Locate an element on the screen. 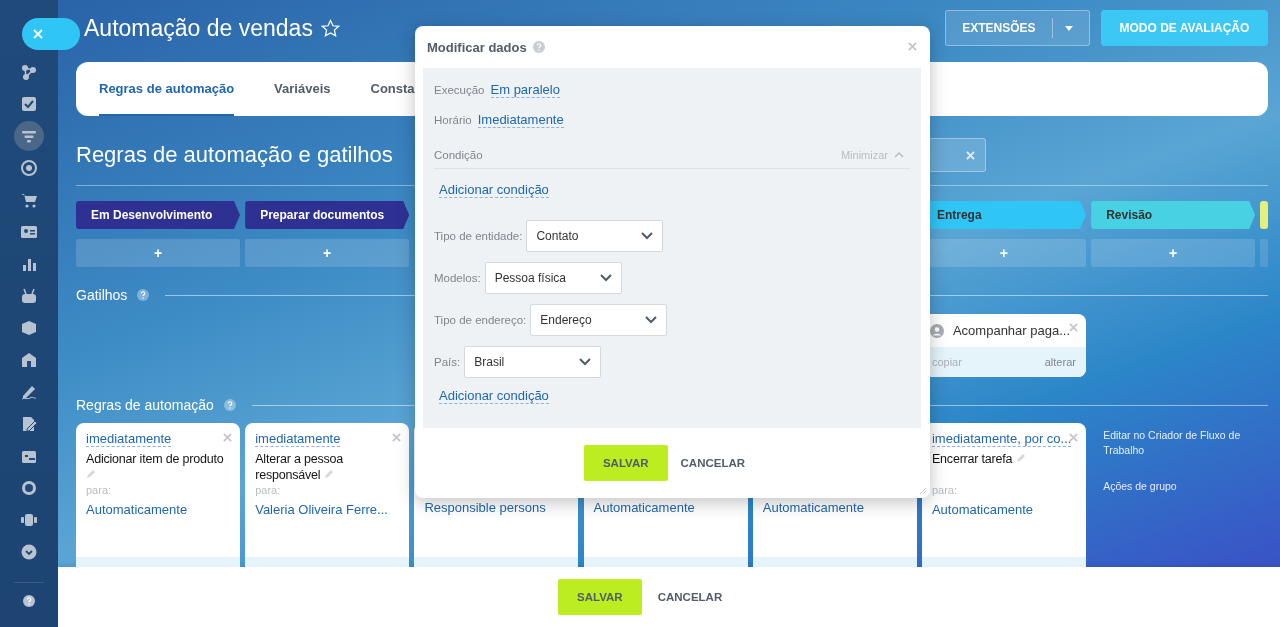 The image size is (1280, 627). target-icon is located at coordinates (29, 168).